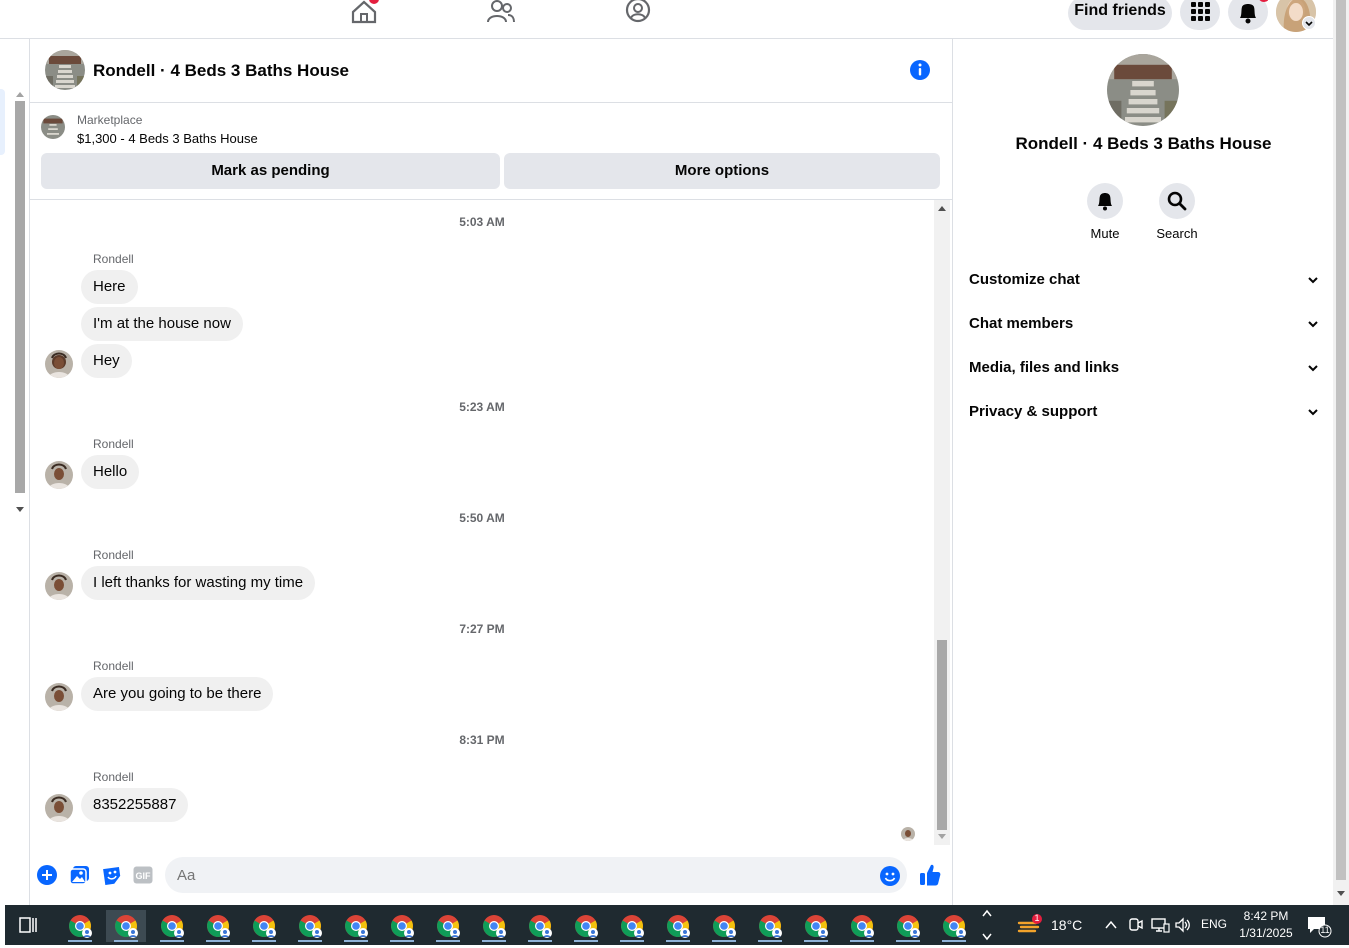  What do you see at coordinates (162, 324) in the screenshot?
I see `message-bubble: I'm at the house now` at bounding box center [162, 324].